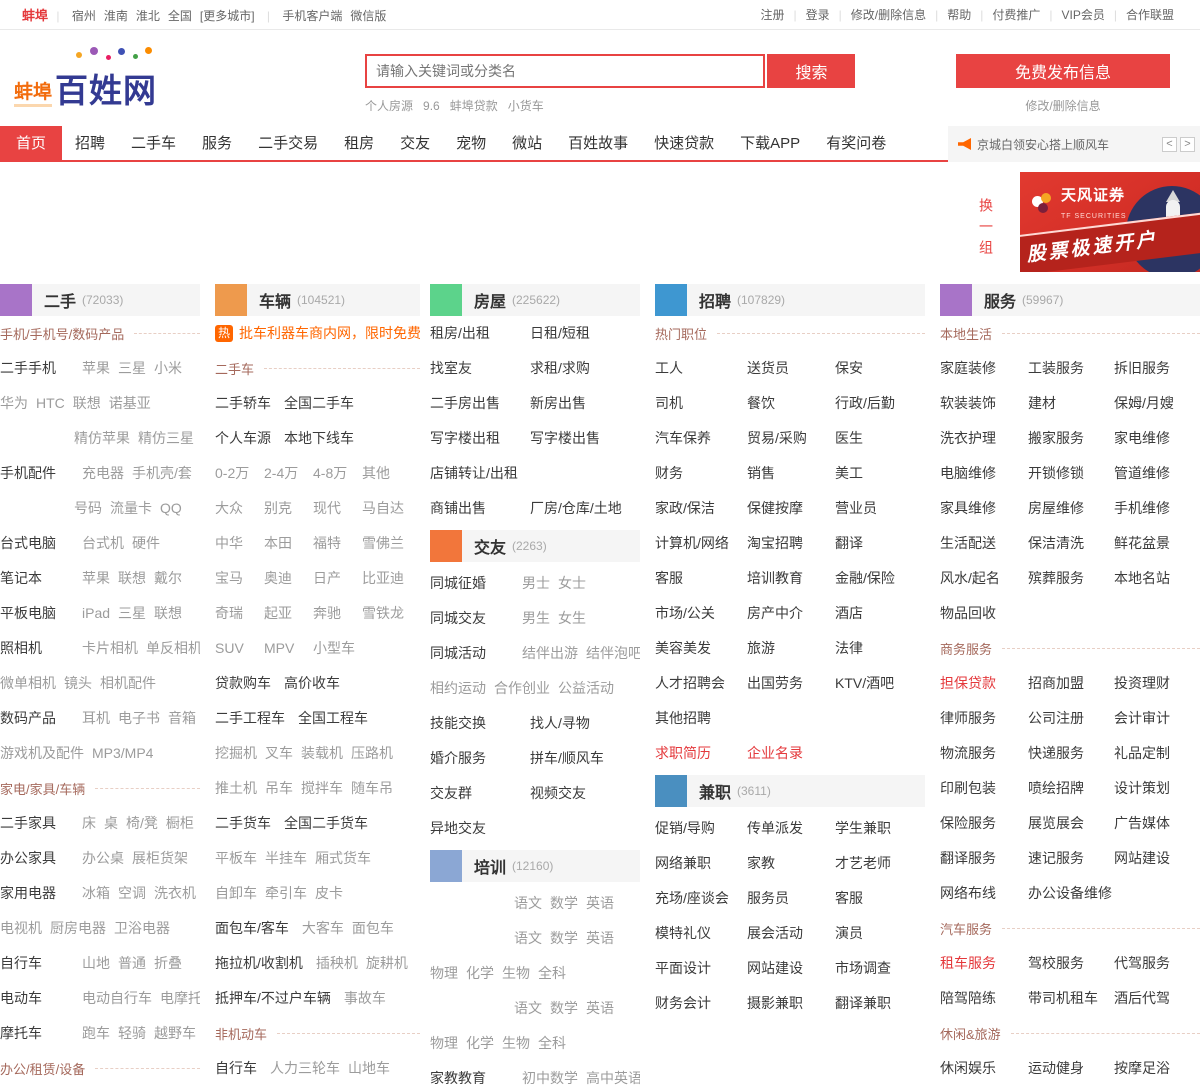  What do you see at coordinates (490, 300) in the screenshot?
I see `column-title: 房屋` at bounding box center [490, 300].